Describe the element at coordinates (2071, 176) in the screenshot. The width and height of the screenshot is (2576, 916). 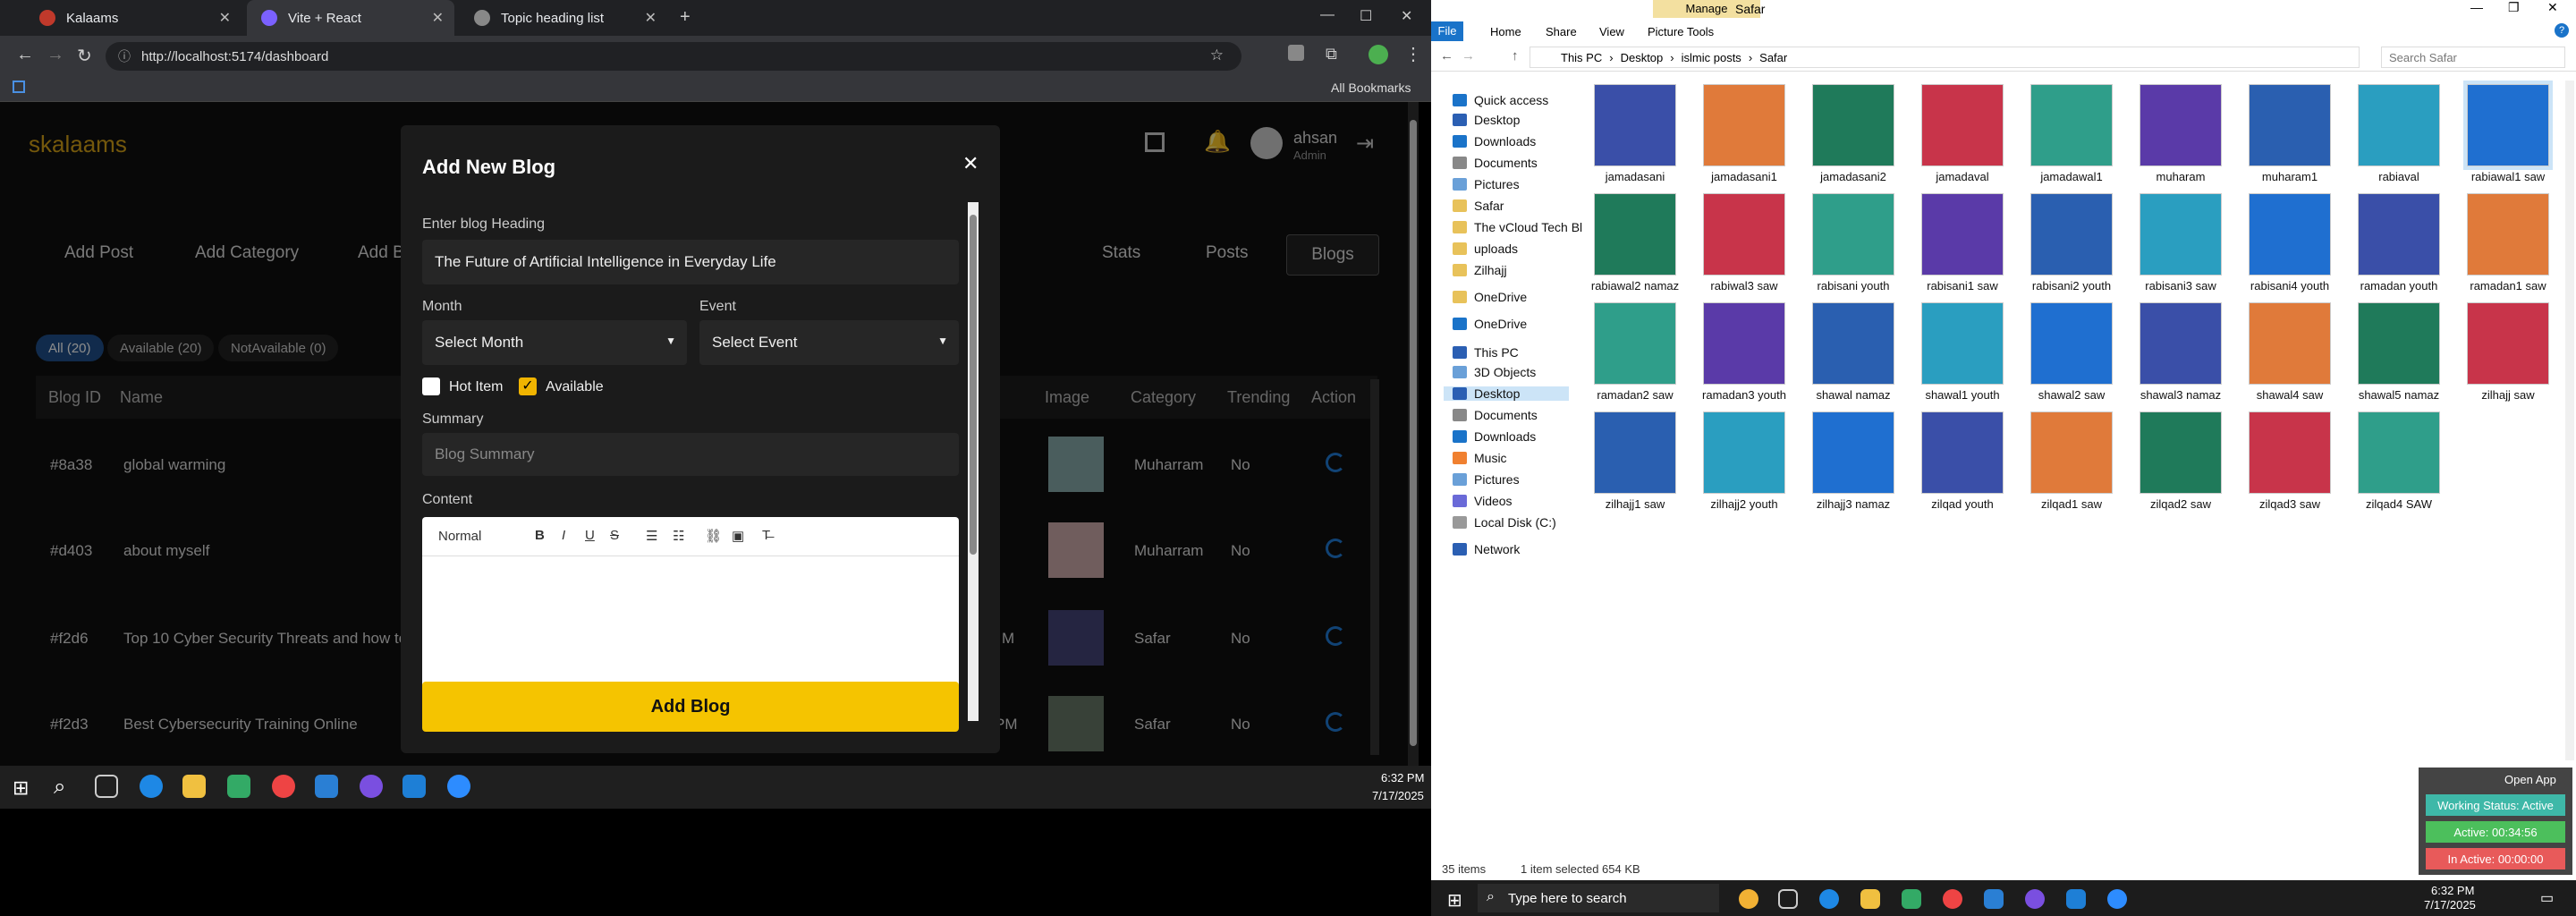
I see `file-name: jamadawal1` at that location.